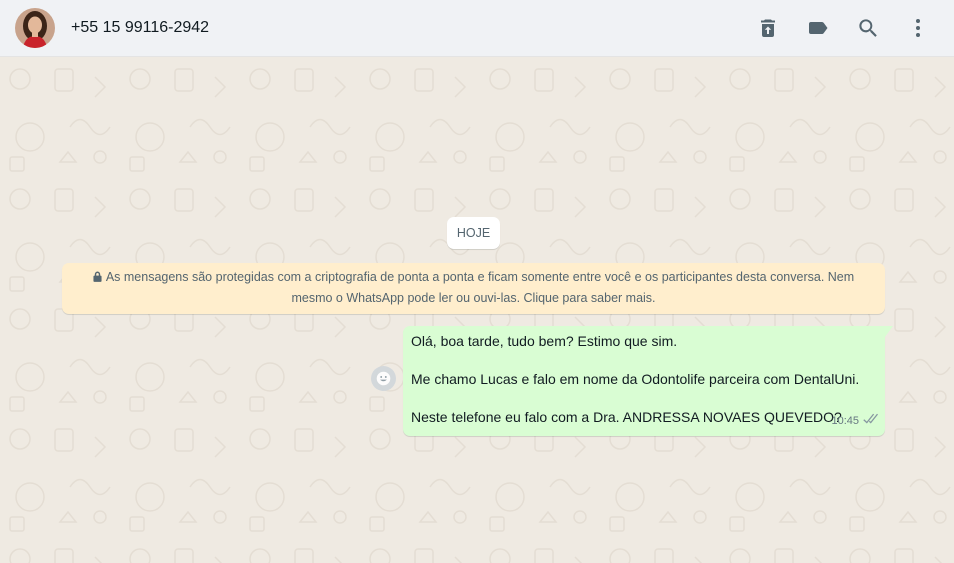 The width and height of the screenshot is (954, 563). What do you see at coordinates (818, 28) in the screenshot?
I see `label-icon` at bounding box center [818, 28].